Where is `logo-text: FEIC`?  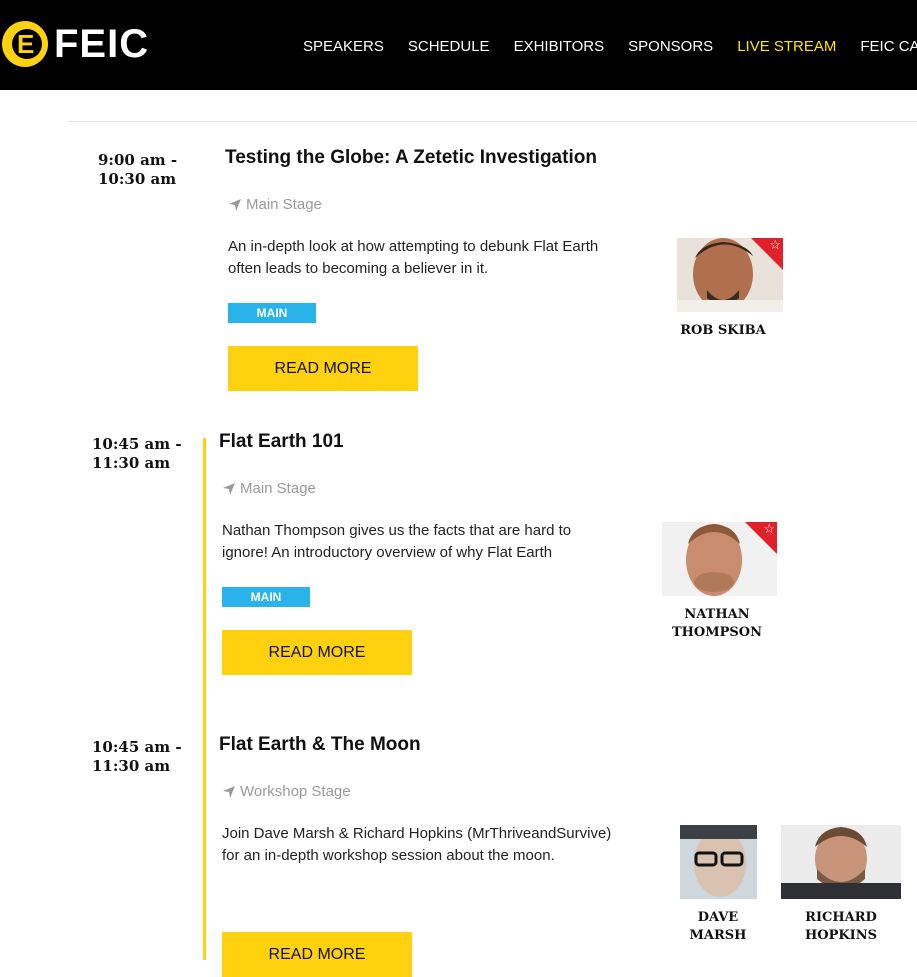 logo-text: FEIC is located at coordinates (102, 43).